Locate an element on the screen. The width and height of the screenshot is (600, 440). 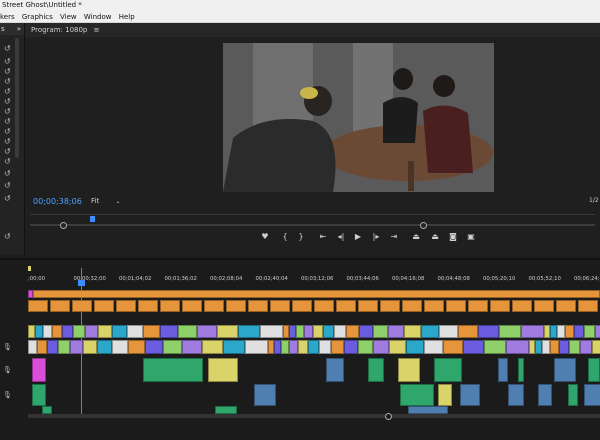
export-frame-icon: ◙ is located at coordinates (453, 237).